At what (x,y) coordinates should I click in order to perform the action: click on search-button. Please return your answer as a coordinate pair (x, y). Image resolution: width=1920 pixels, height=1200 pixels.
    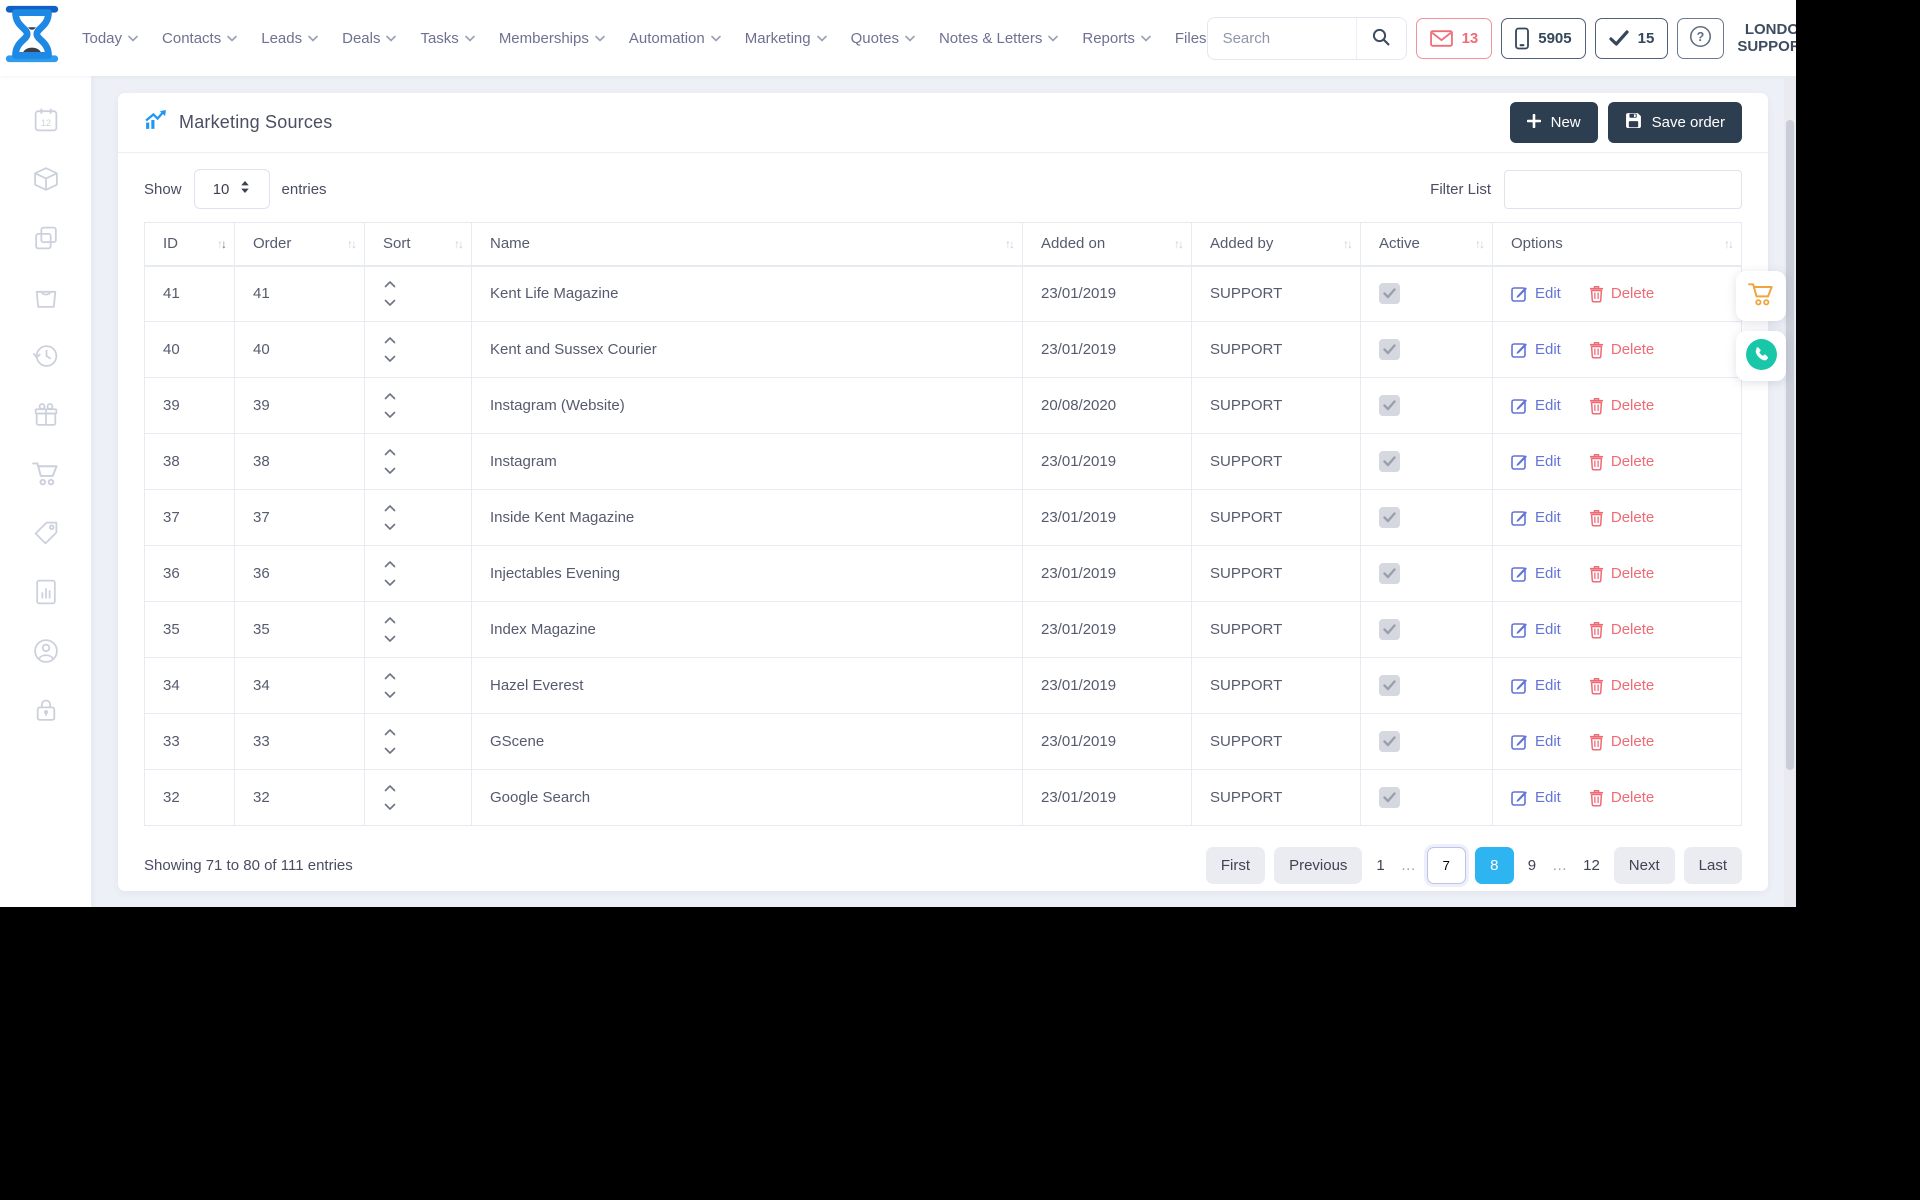
    Looking at the image, I should click on (1380, 38).